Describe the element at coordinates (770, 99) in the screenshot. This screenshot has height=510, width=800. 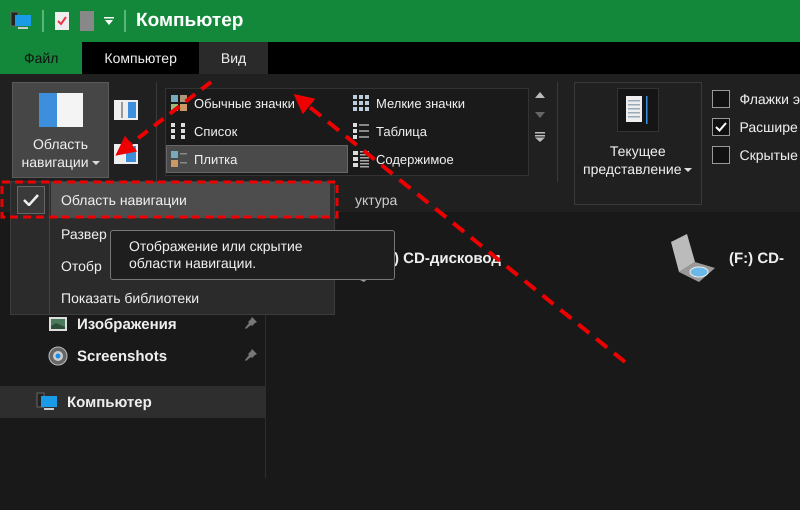
I see `checkbox-label: Флажки э` at that location.